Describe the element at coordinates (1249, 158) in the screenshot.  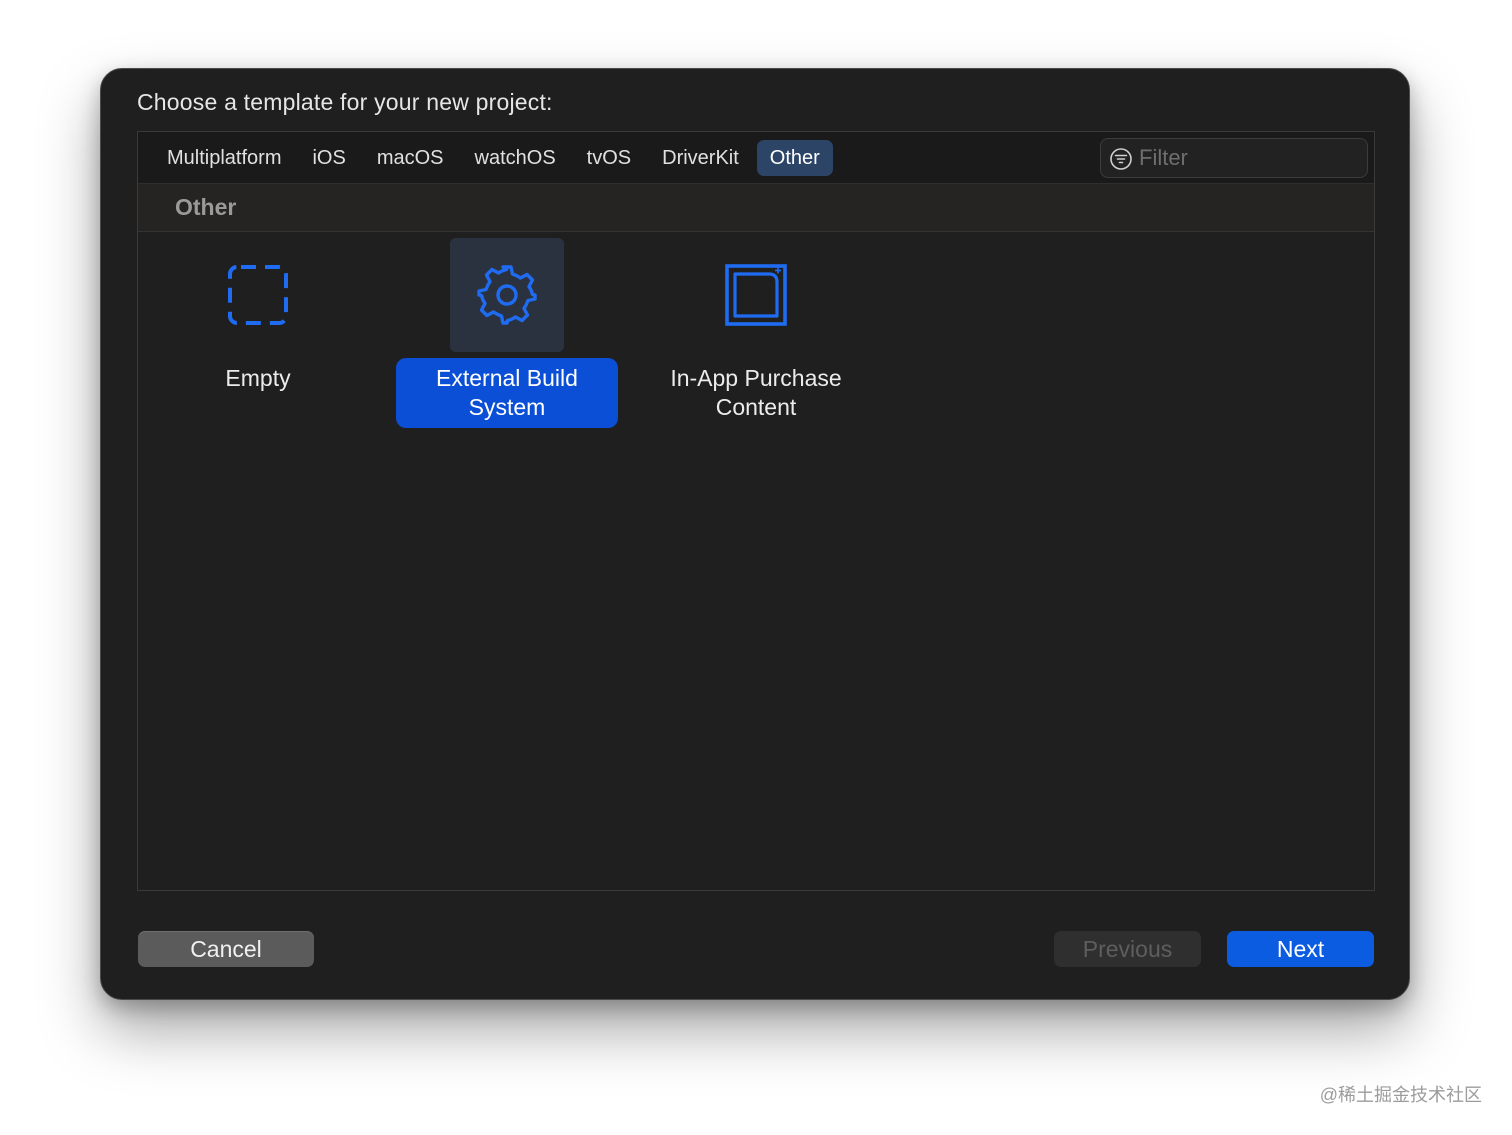
I see `filter-input` at that location.